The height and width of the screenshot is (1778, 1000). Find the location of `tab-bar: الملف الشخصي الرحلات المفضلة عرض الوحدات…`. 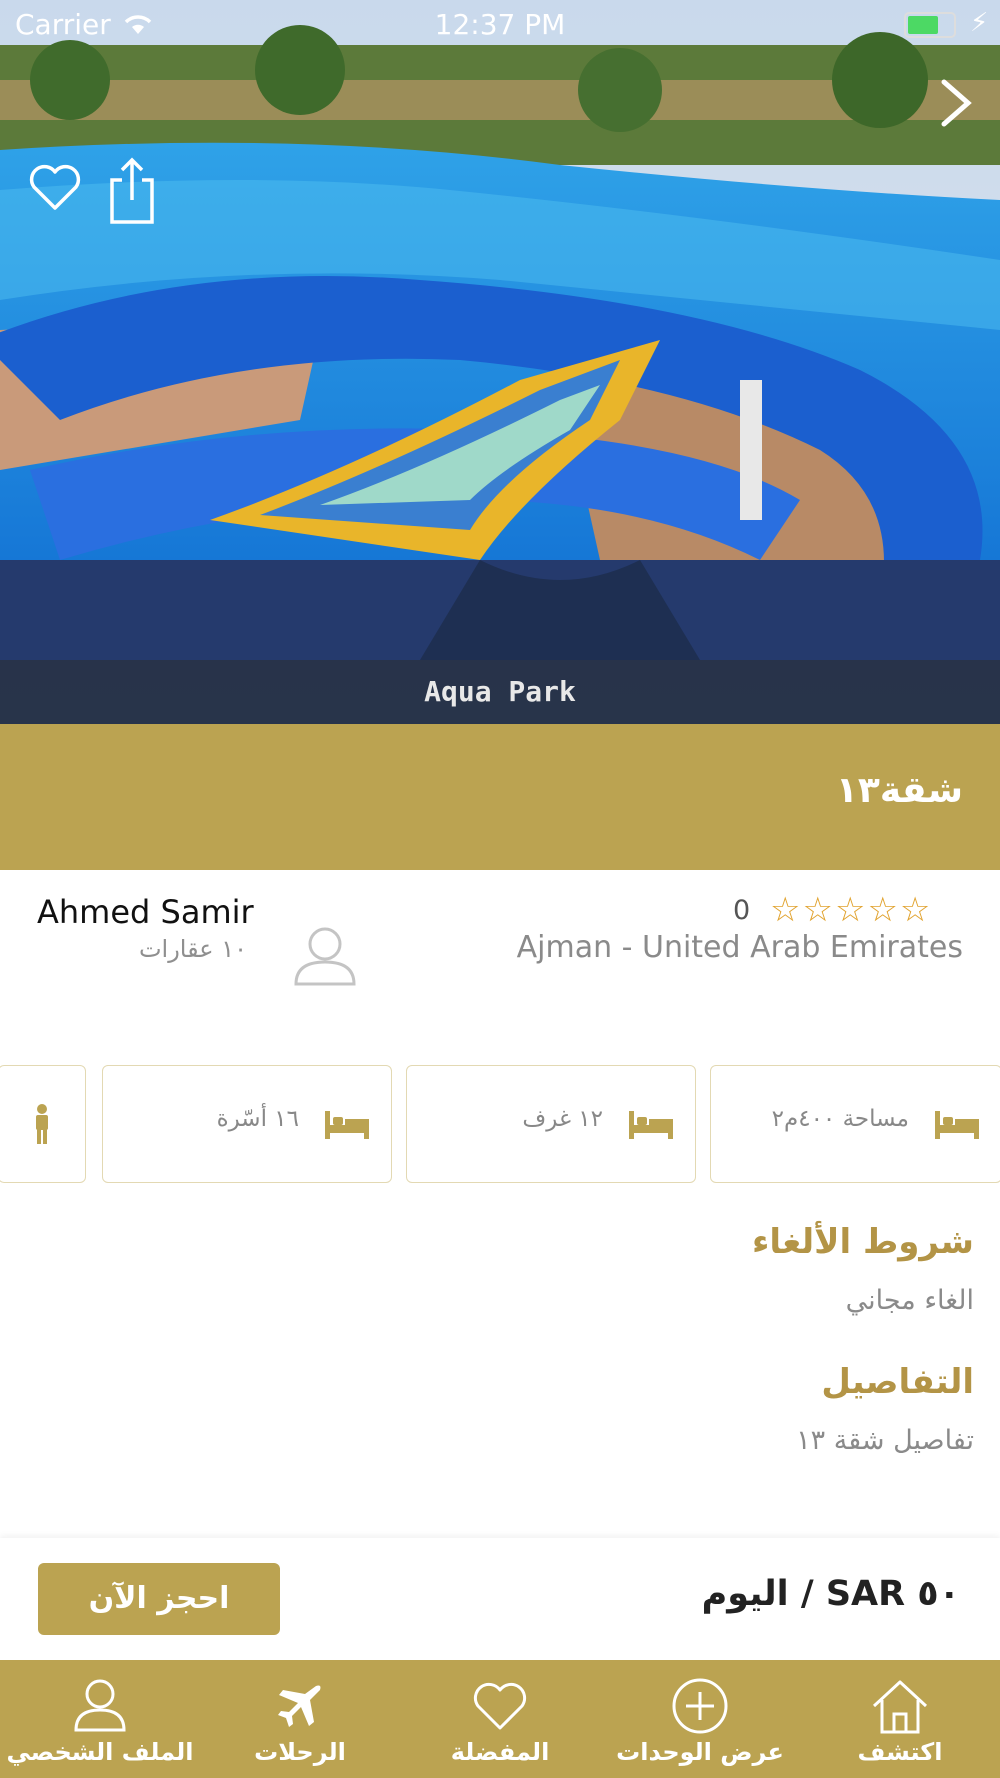

tab-bar: الملف الشخصي الرحلات المفضلة عرض الوحدات… is located at coordinates (500, 1719).